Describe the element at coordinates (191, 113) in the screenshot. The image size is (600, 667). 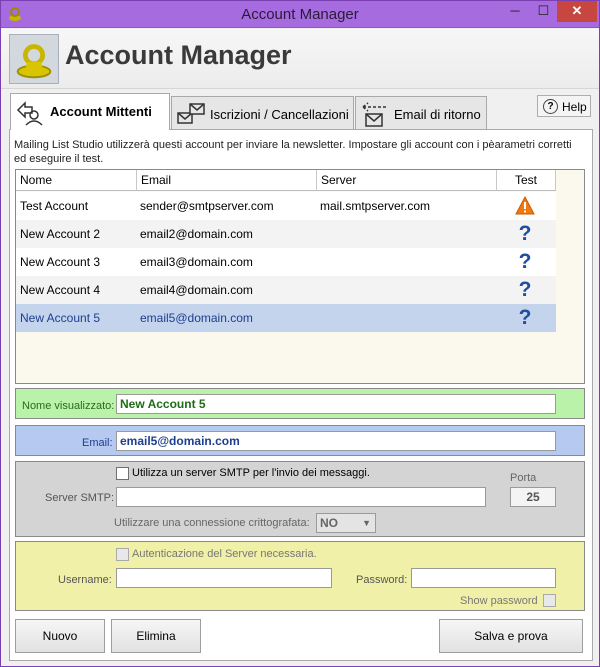
I see `subscribe-mail-icon` at that location.